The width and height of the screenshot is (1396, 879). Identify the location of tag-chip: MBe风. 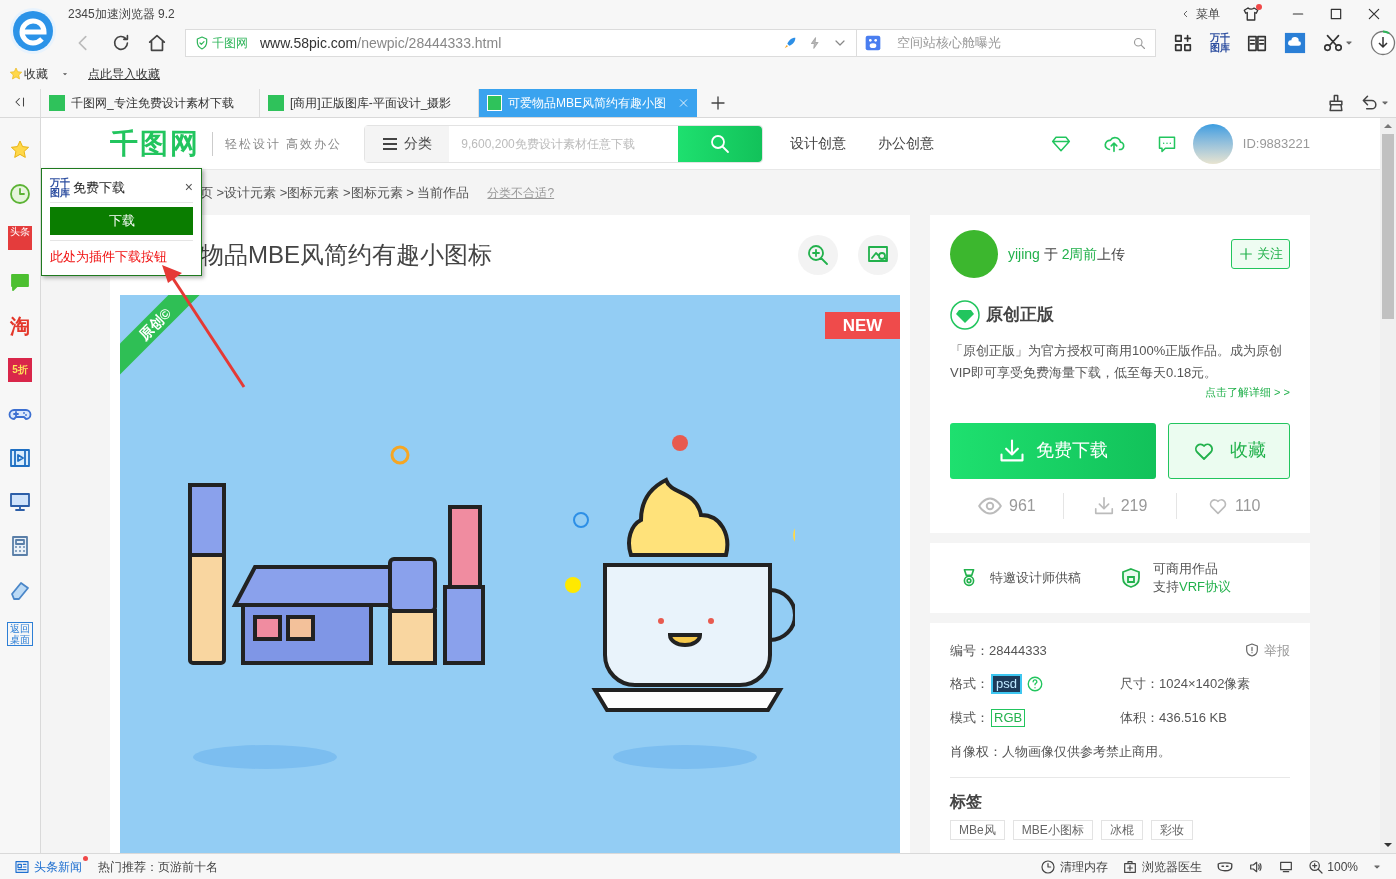
(977, 830).